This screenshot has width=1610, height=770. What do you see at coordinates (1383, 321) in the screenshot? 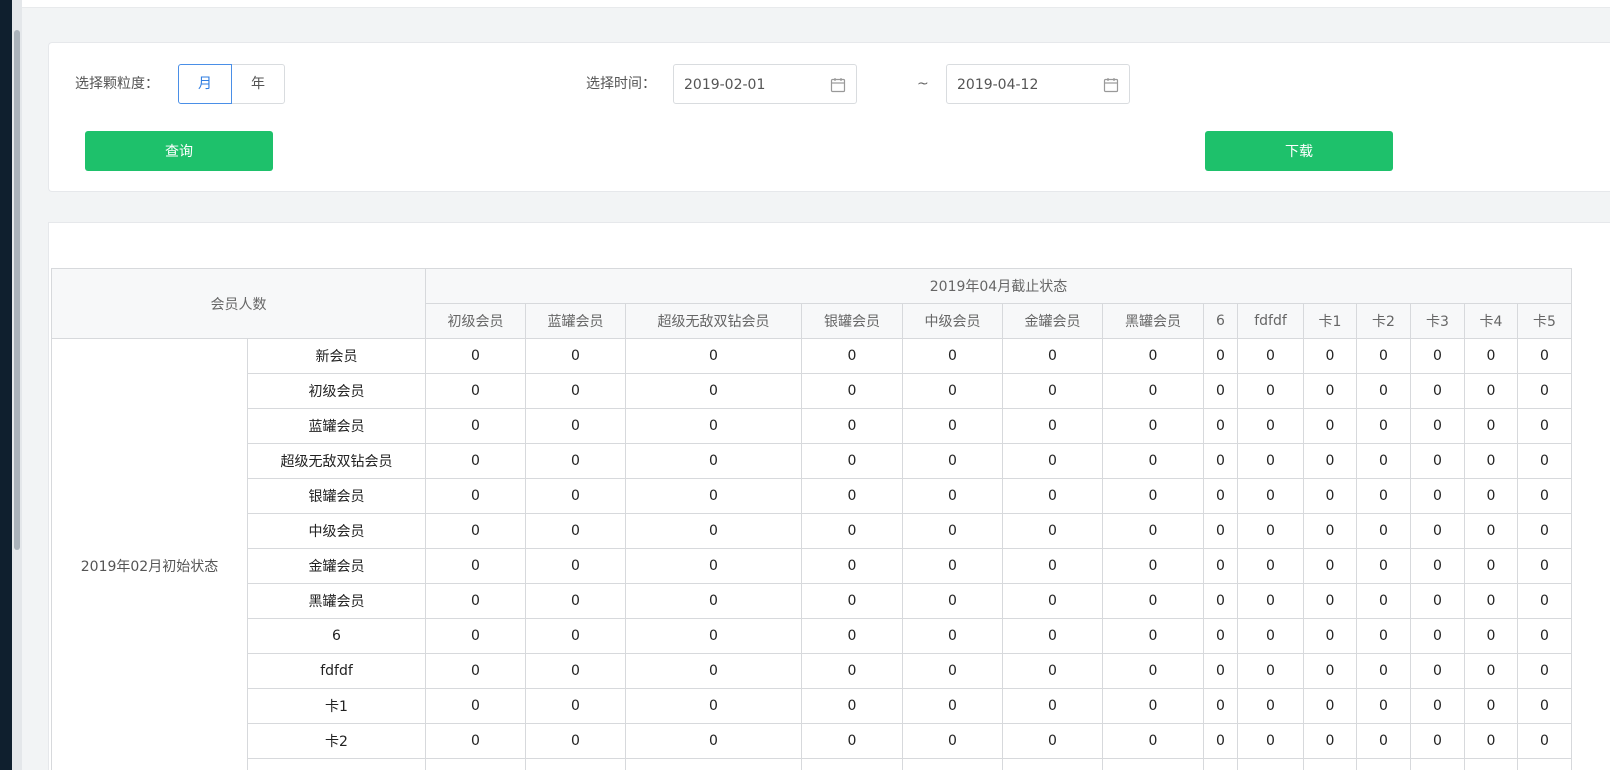
I see `column-header: 卡2` at bounding box center [1383, 321].